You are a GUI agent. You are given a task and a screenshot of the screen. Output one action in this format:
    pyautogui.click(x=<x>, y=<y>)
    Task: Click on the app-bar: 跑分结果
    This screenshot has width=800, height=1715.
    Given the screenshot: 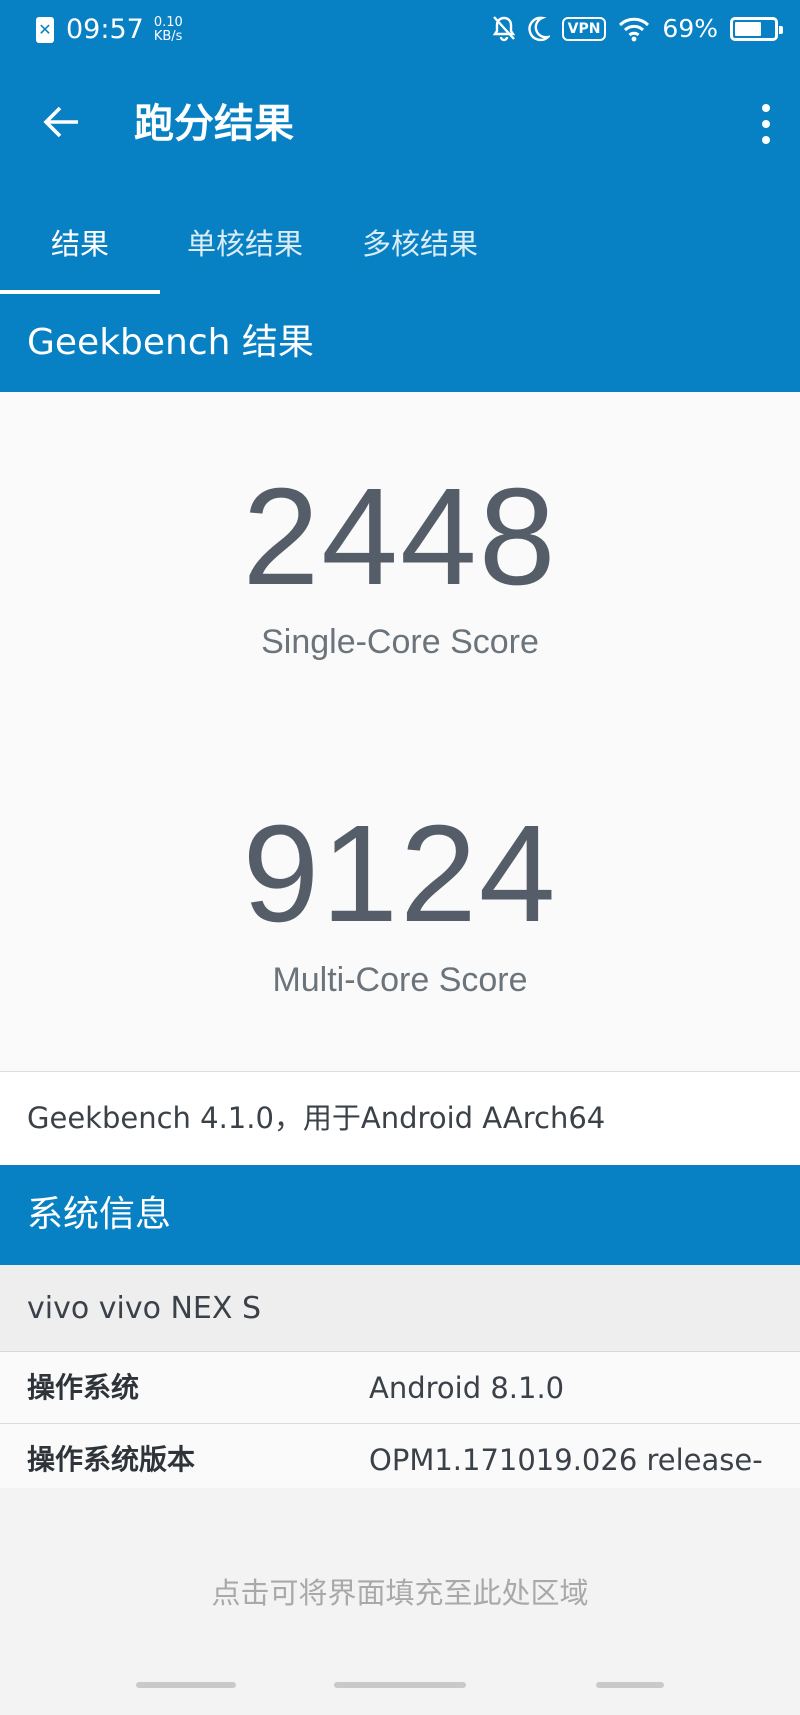 What is the action you would take?
    pyautogui.click(x=400, y=125)
    